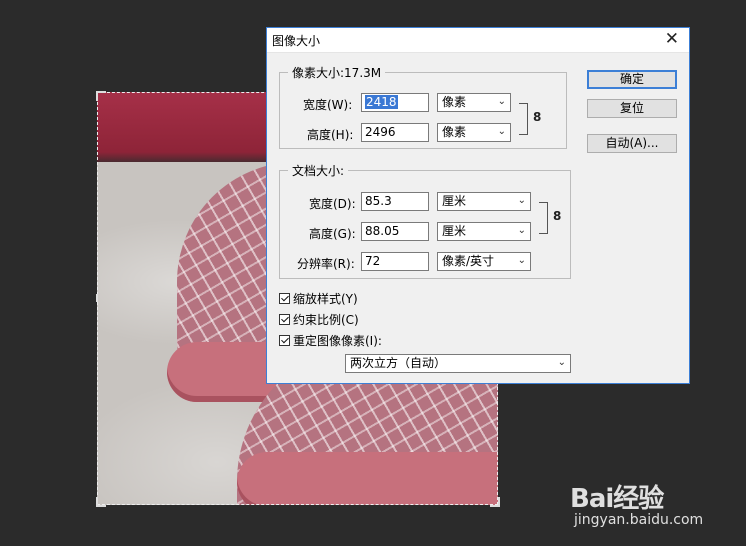 This screenshot has width=746, height=546. Describe the element at coordinates (328, 105) in the screenshot. I see `pixel-width-label: 宽度(W):` at that location.